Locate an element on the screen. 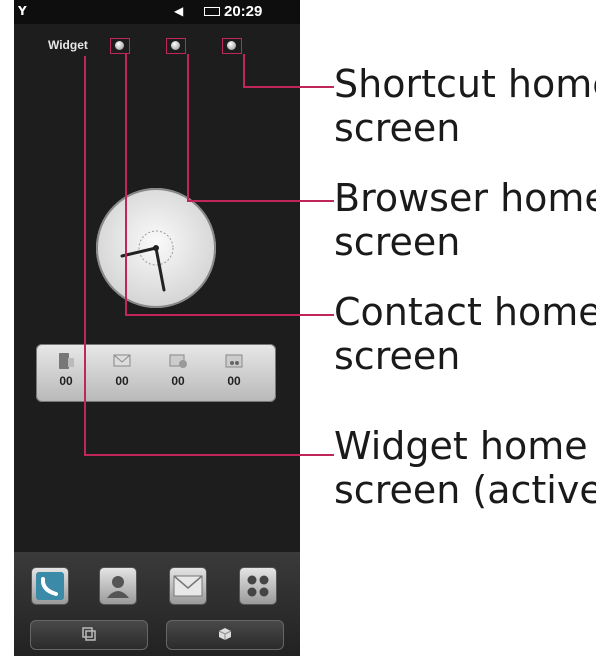 The width and height of the screenshot is (596, 656). callout-browser-line2: screen is located at coordinates (397, 242).